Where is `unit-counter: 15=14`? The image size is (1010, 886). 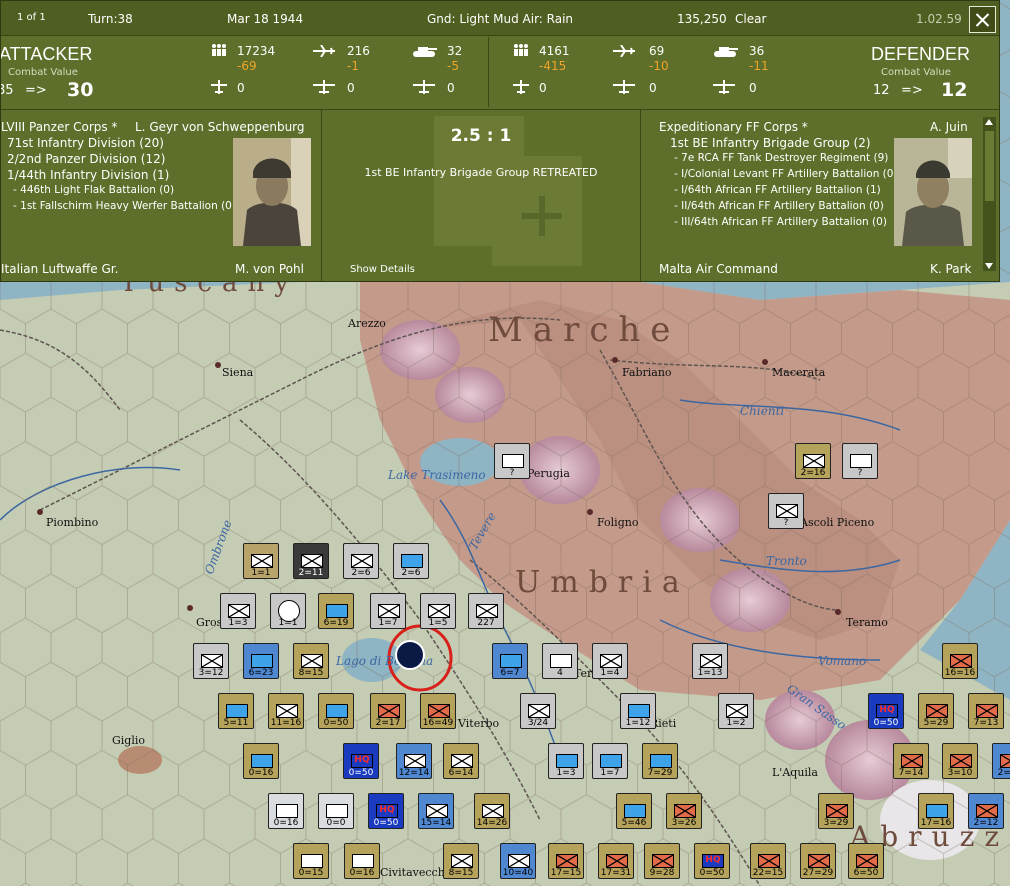 unit-counter: 15=14 is located at coordinates (436, 811).